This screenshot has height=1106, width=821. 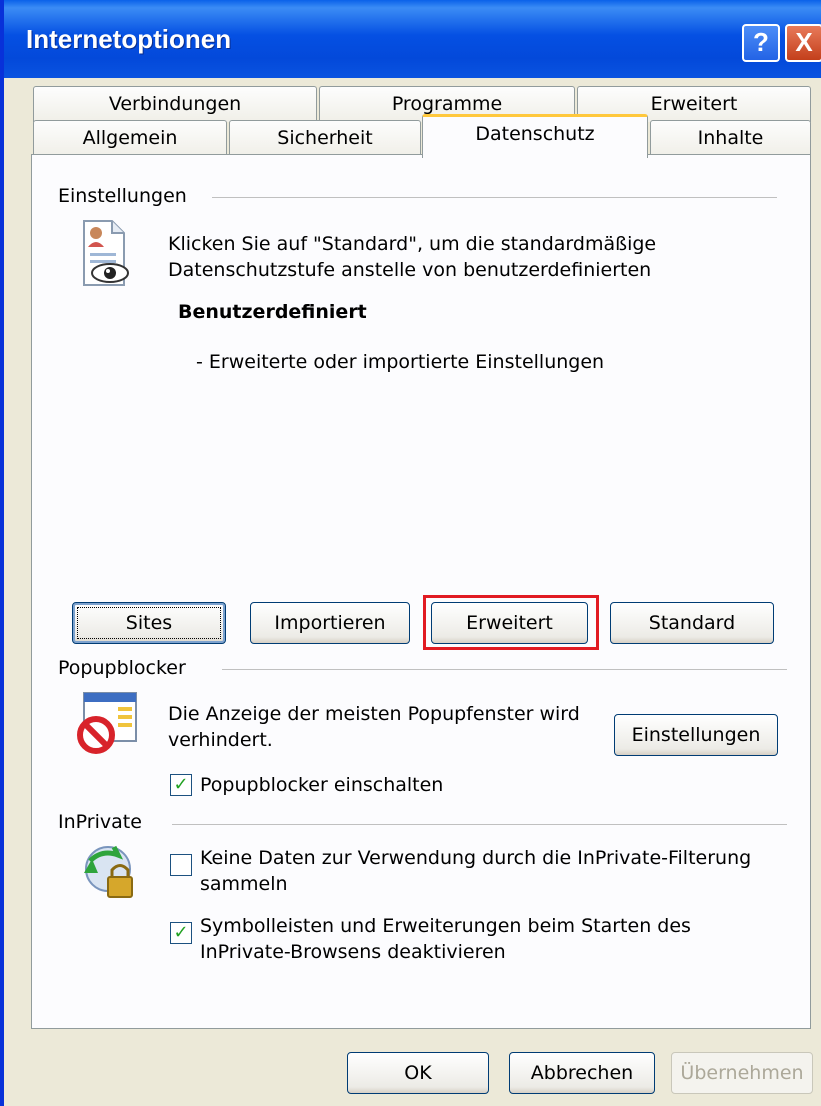 I want to click on popup-settings-button: Einstellungen, so click(x=696, y=735).